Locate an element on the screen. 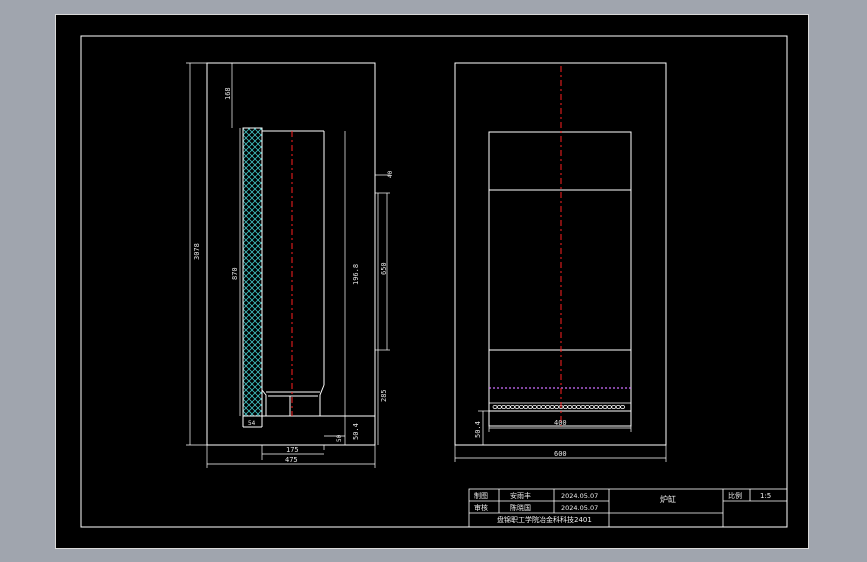  lining-hatch is located at coordinates (252, 272).